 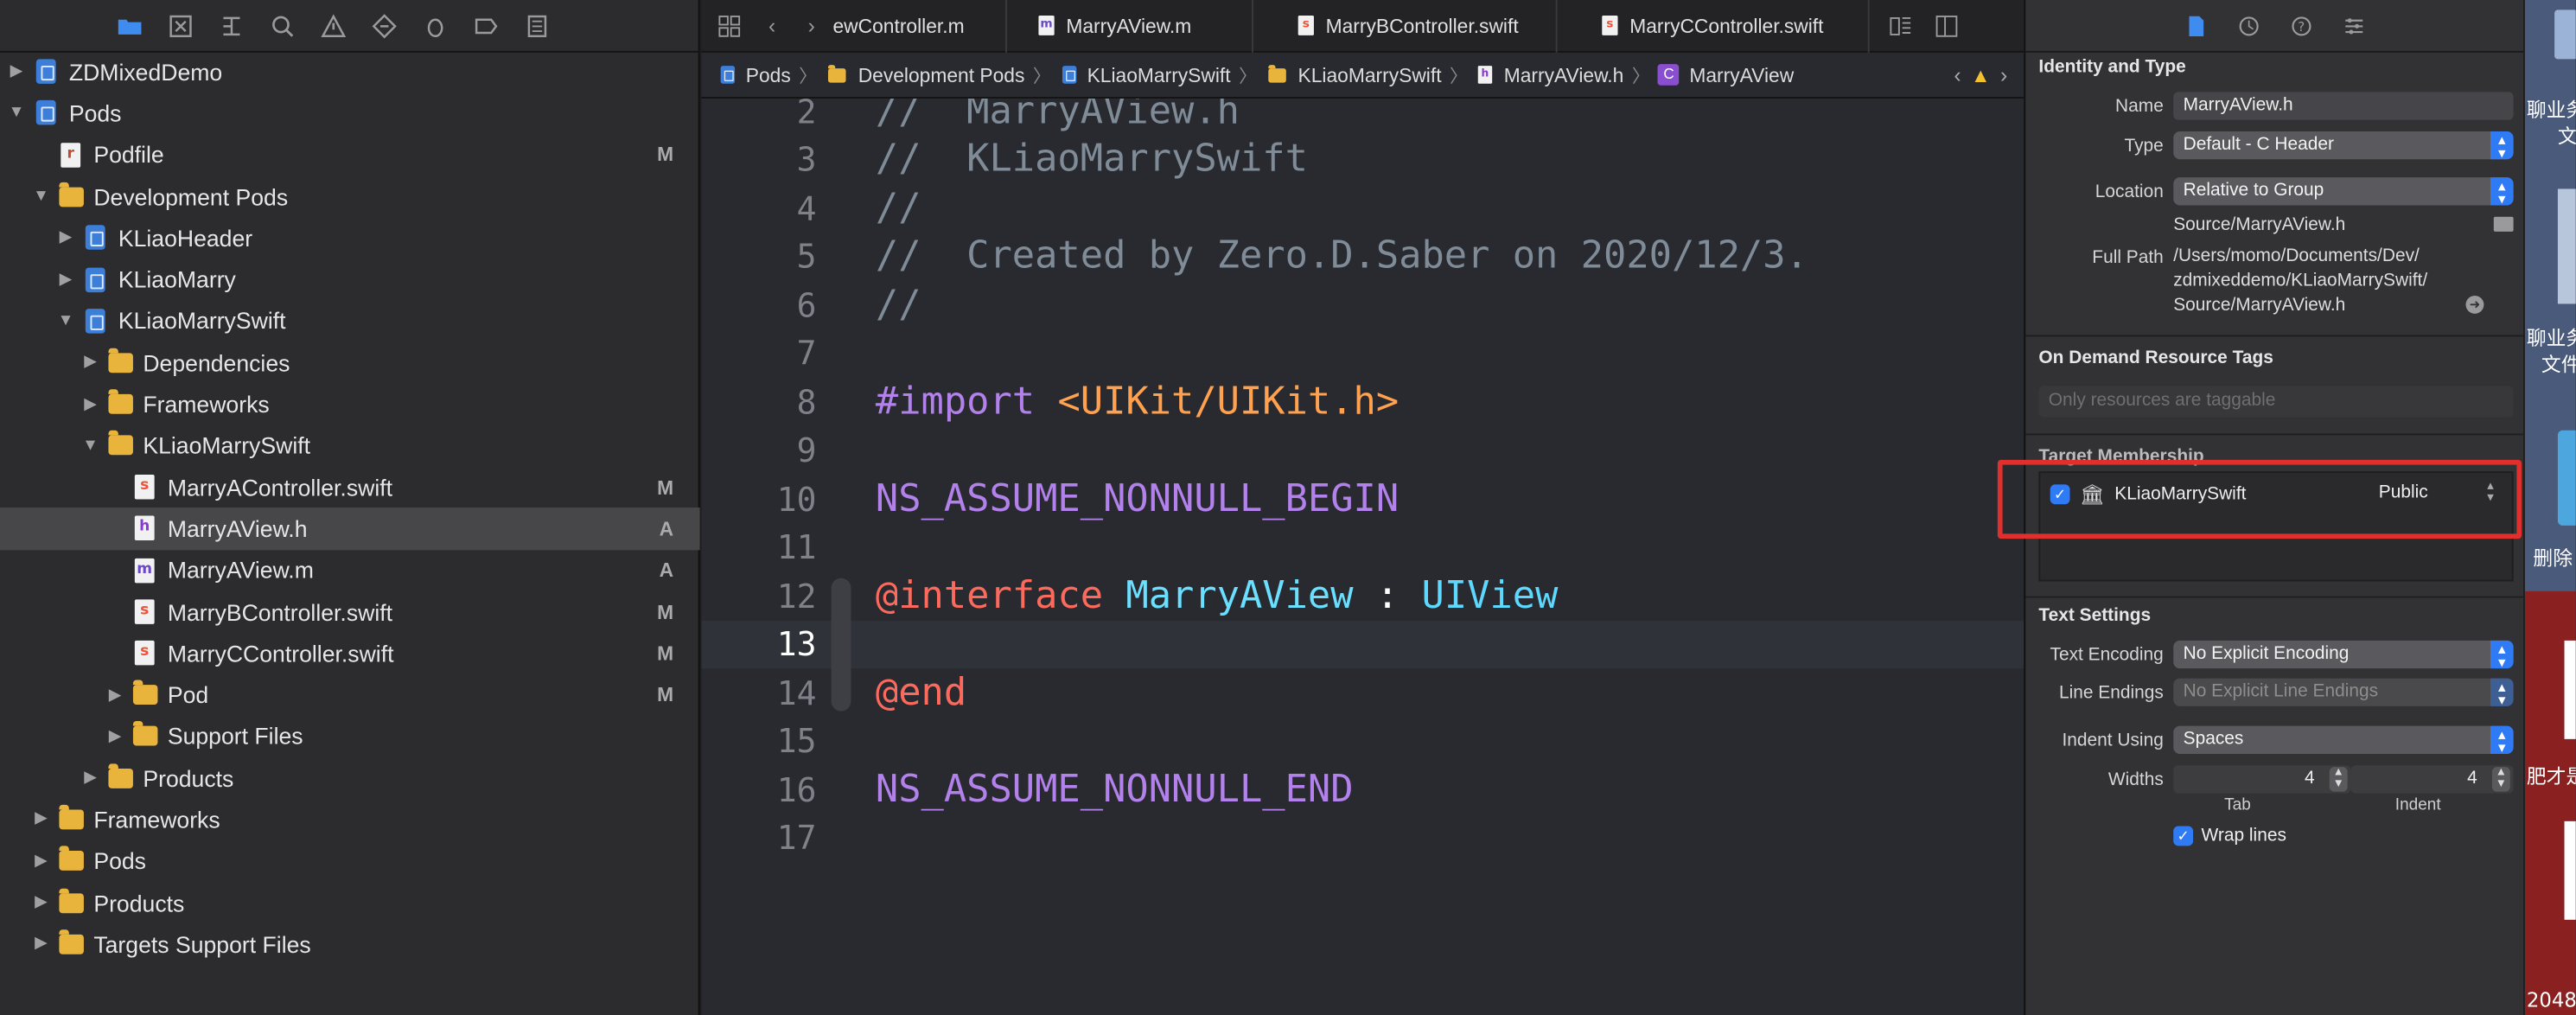 What do you see at coordinates (729, 25) in the screenshot?
I see `grid-icon` at bounding box center [729, 25].